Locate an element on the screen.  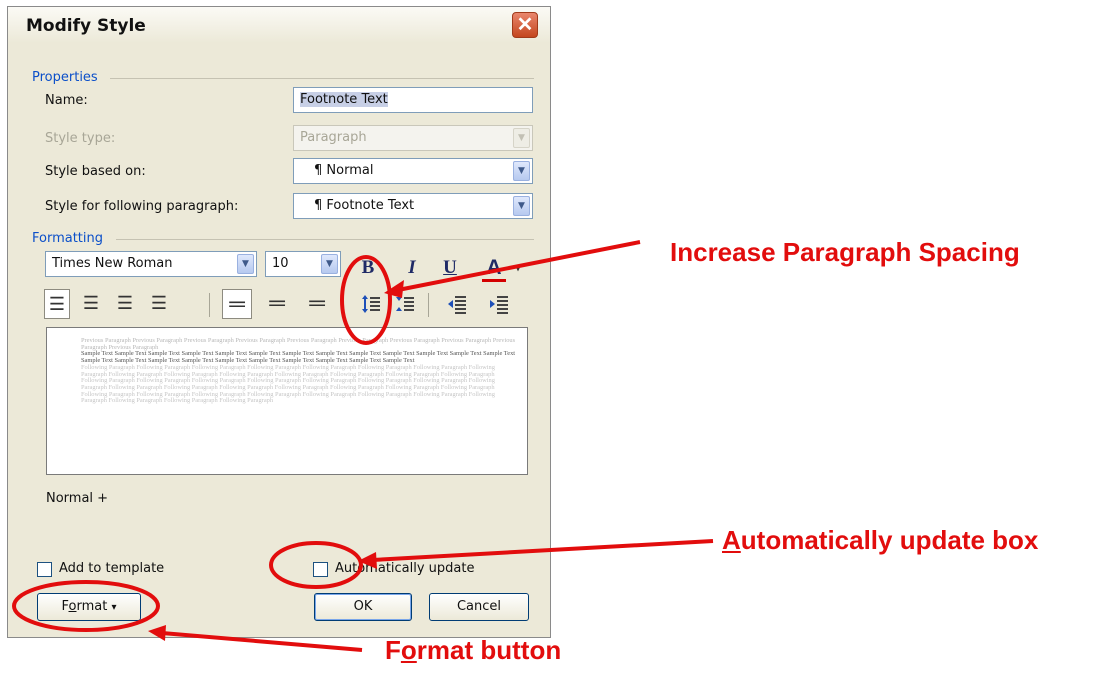
spacing-arrow-line is located at coordinates (519, 266).